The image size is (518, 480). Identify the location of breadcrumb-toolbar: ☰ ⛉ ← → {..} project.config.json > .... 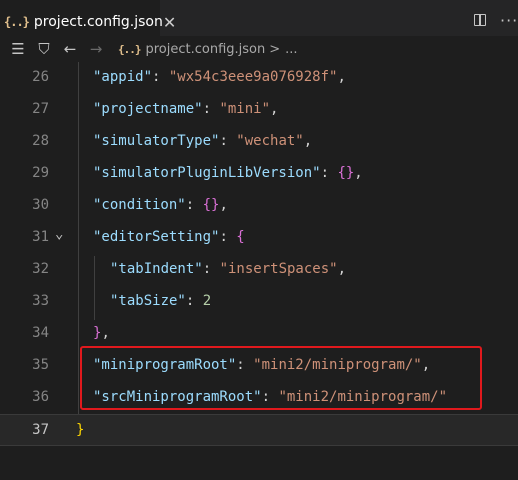
(259, 49).